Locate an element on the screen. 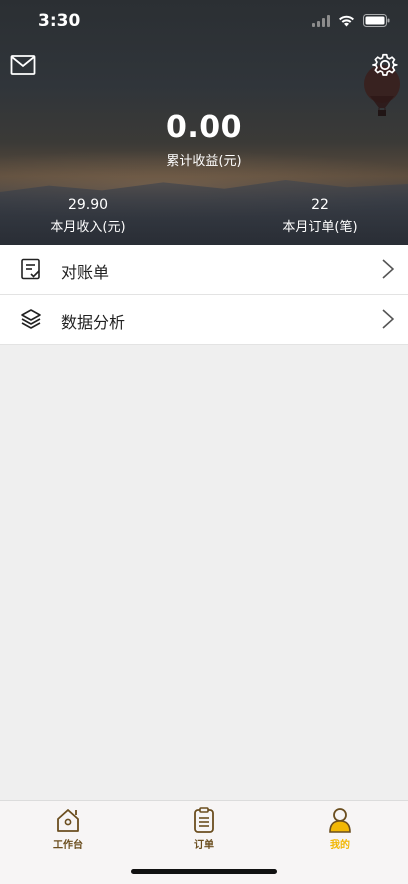 This screenshot has height=884, width=408. mail-icon is located at coordinates (23, 65).